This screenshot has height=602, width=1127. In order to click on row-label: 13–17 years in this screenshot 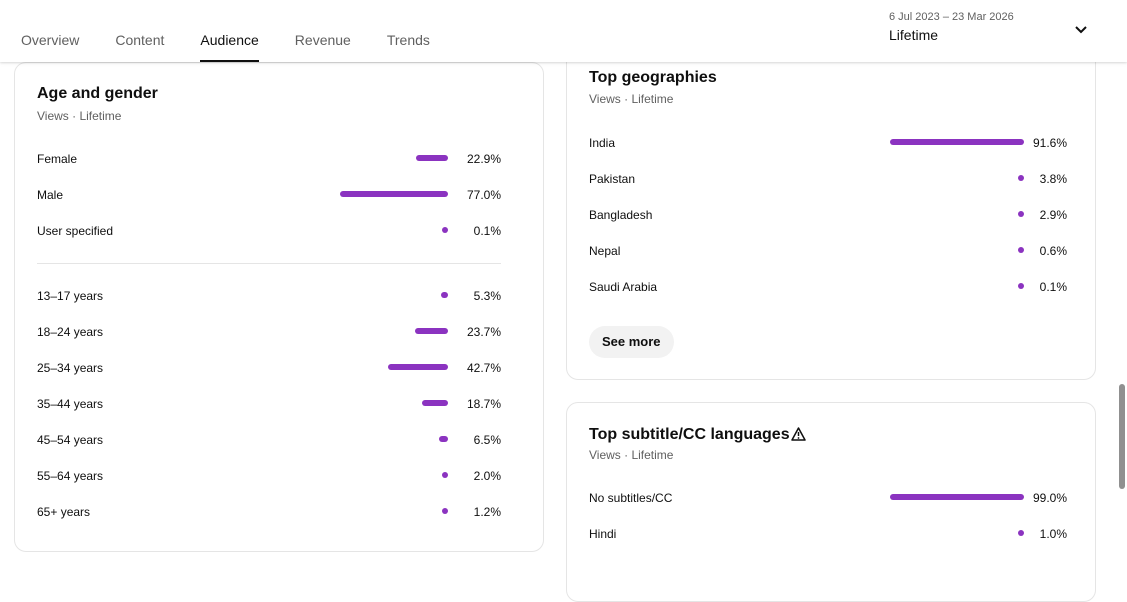, I will do `click(70, 296)`.